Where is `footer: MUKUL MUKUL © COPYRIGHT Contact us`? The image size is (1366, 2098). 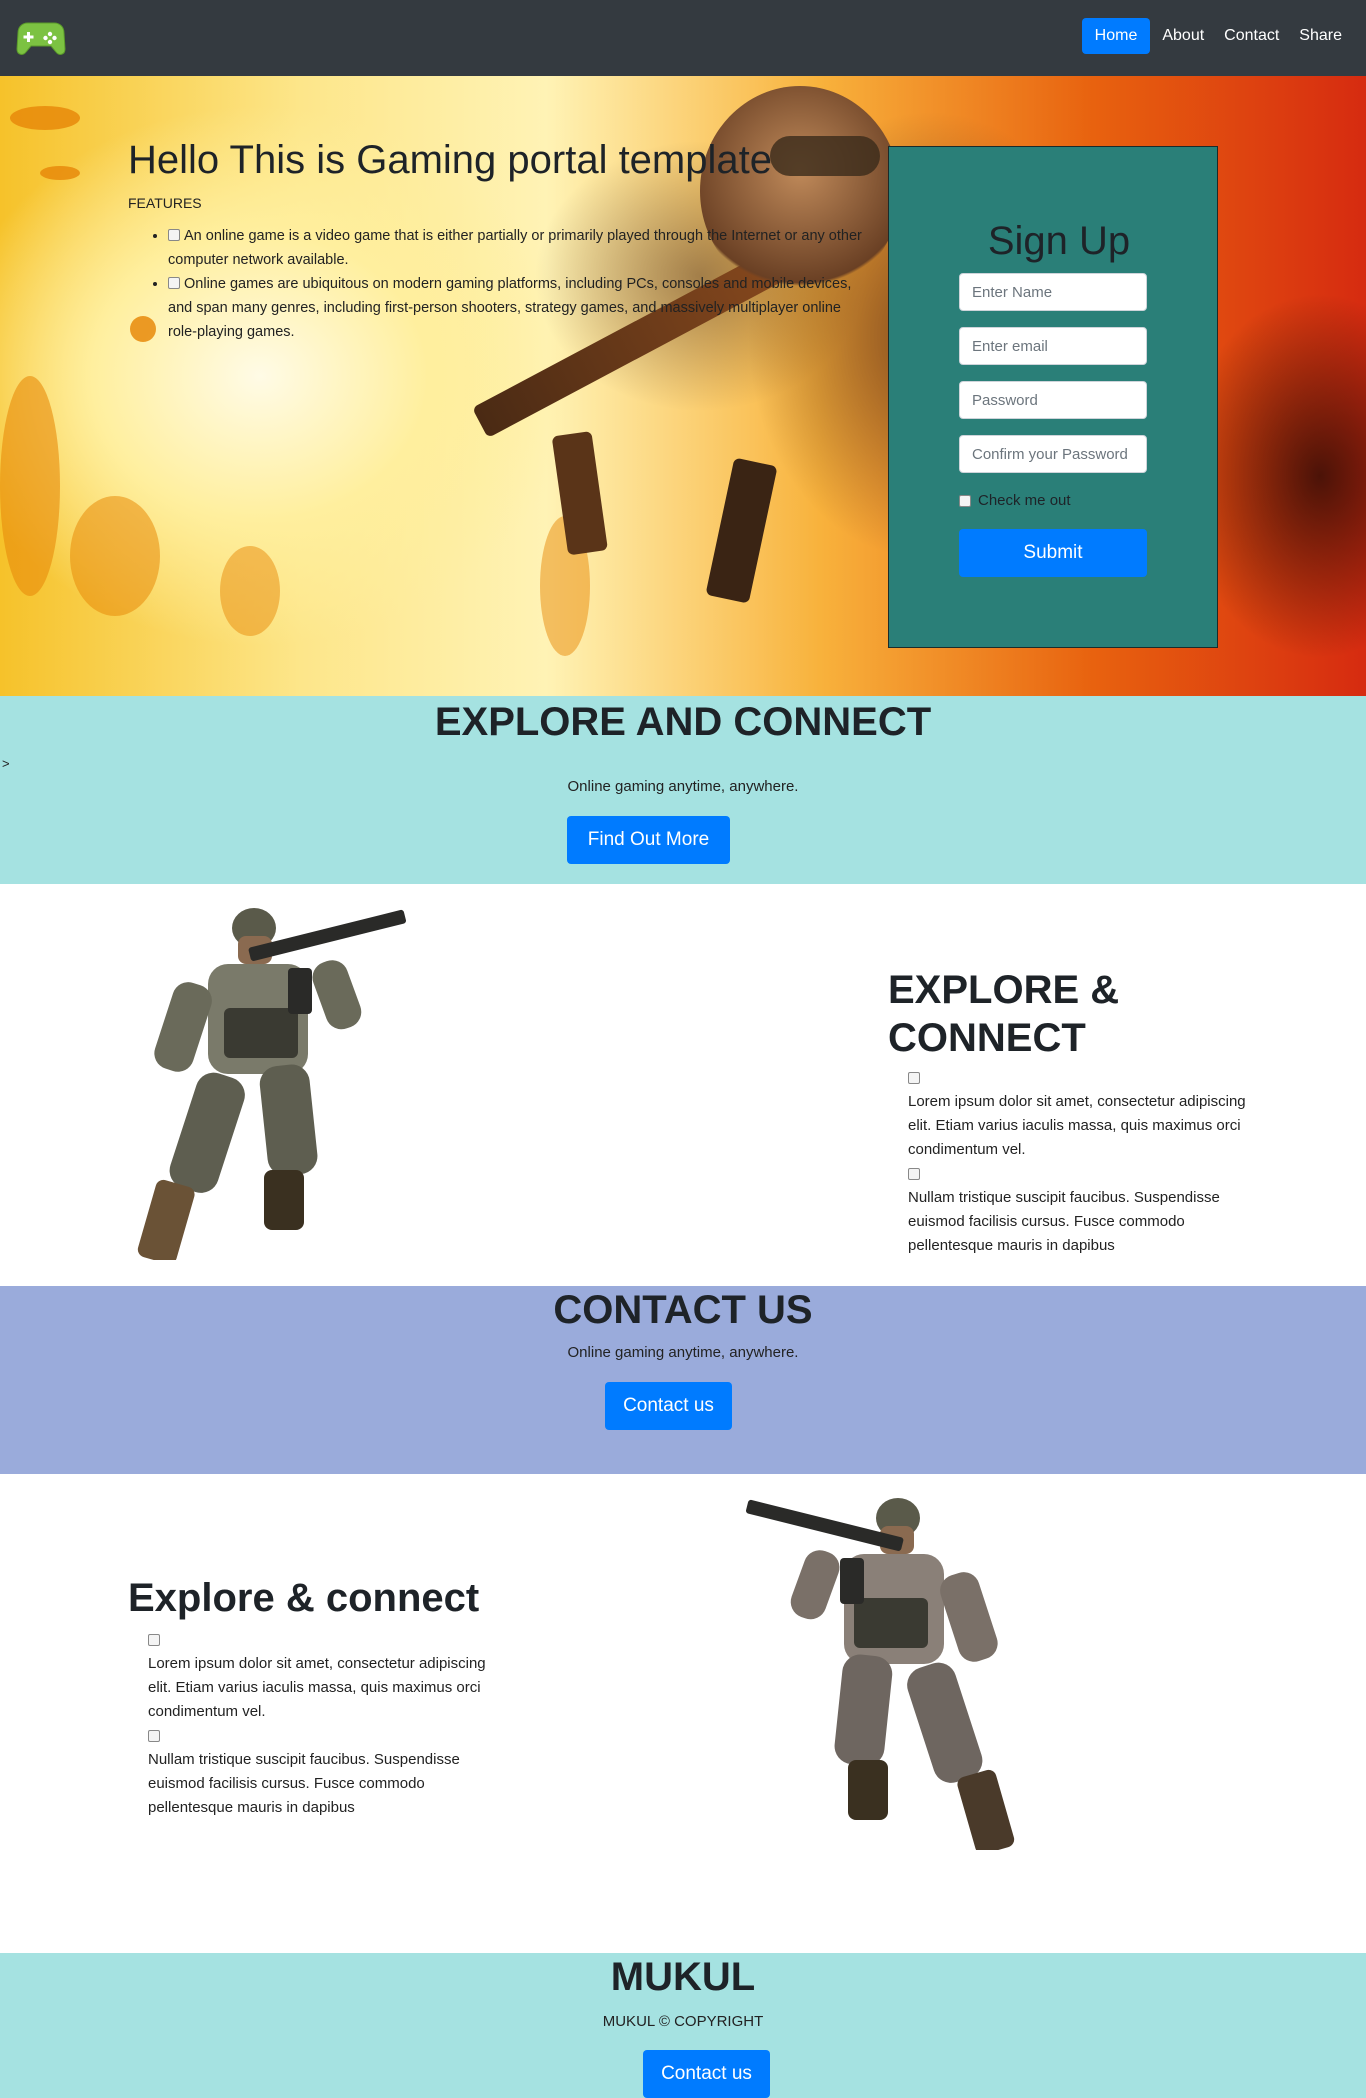 footer: MUKUL MUKUL © COPYRIGHT Contact us is located at coordinates (683, 2025).